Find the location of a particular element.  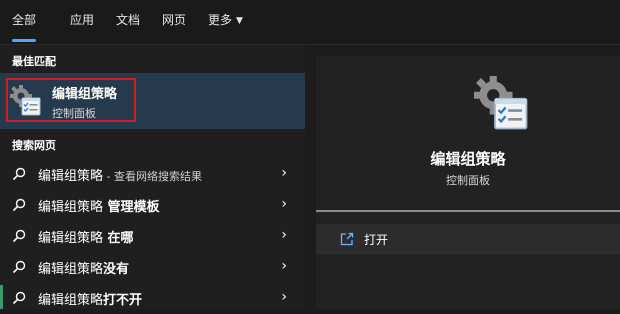

web-result-item: 编辑组策略打不开 › is located at coordinates (152, 298).